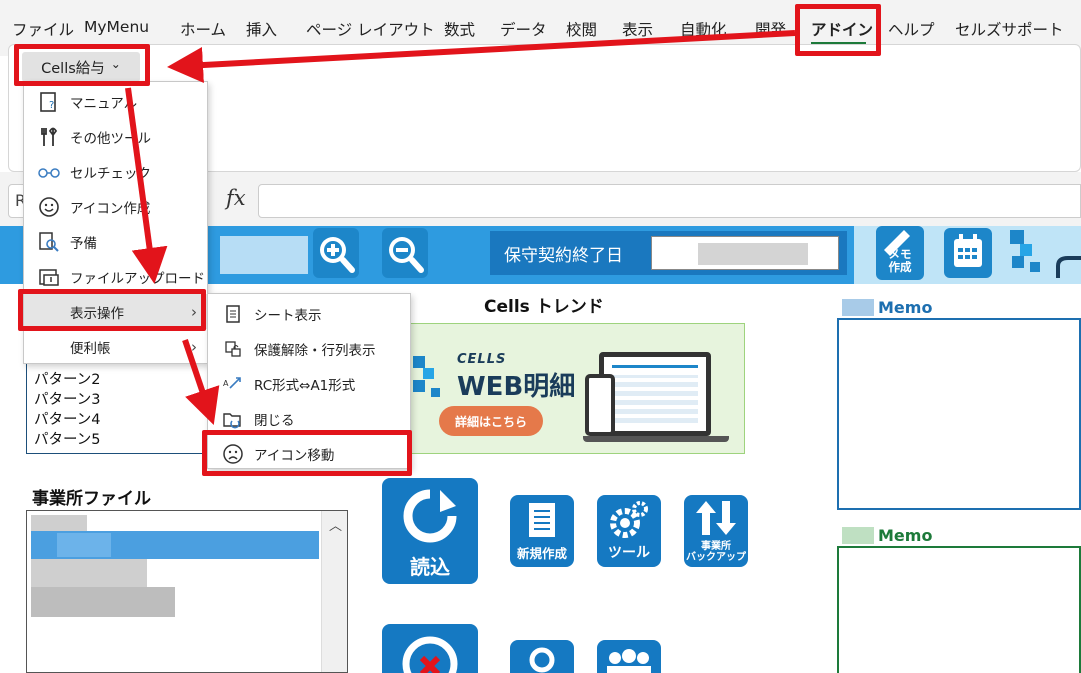 The image size is (1081, 673). Describe the element at coordinates (858, 307) in the screenshot. I see `memo1-swatch` at that location.